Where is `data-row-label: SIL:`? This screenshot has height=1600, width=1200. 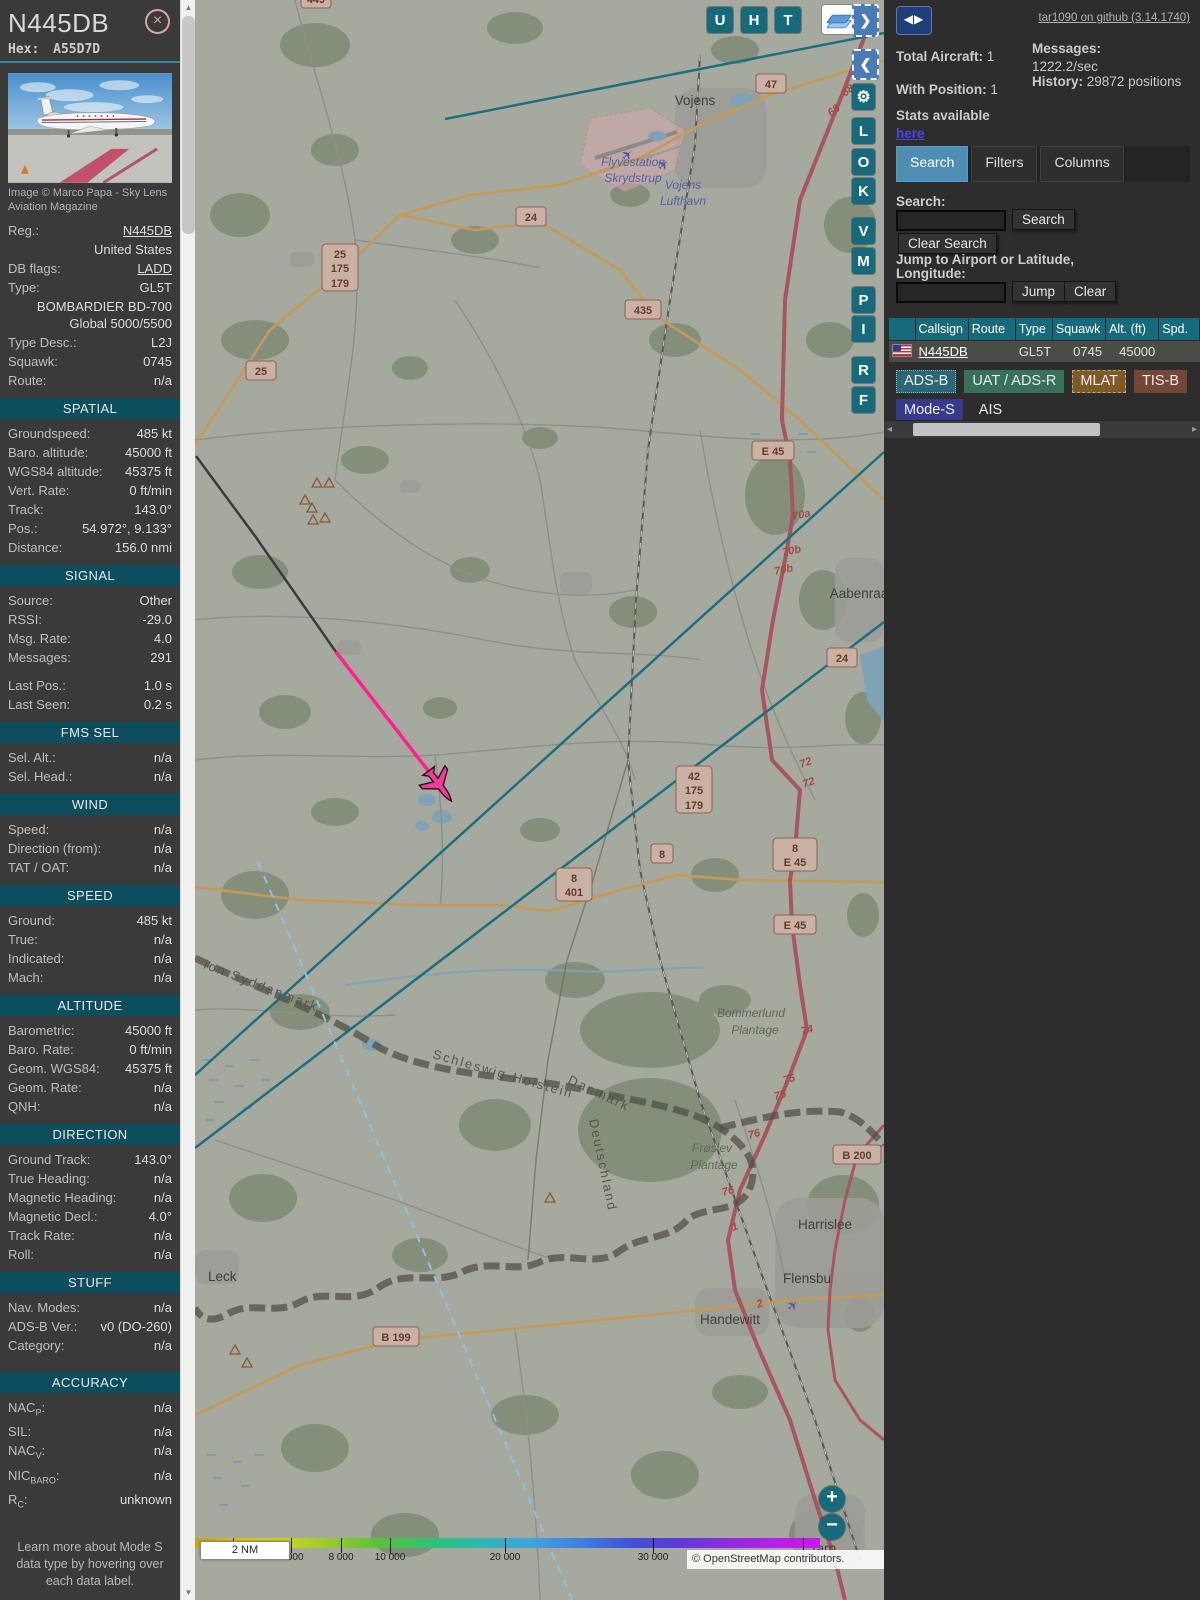 data-row-label: SIL: is located at coordinates (20, 1432).